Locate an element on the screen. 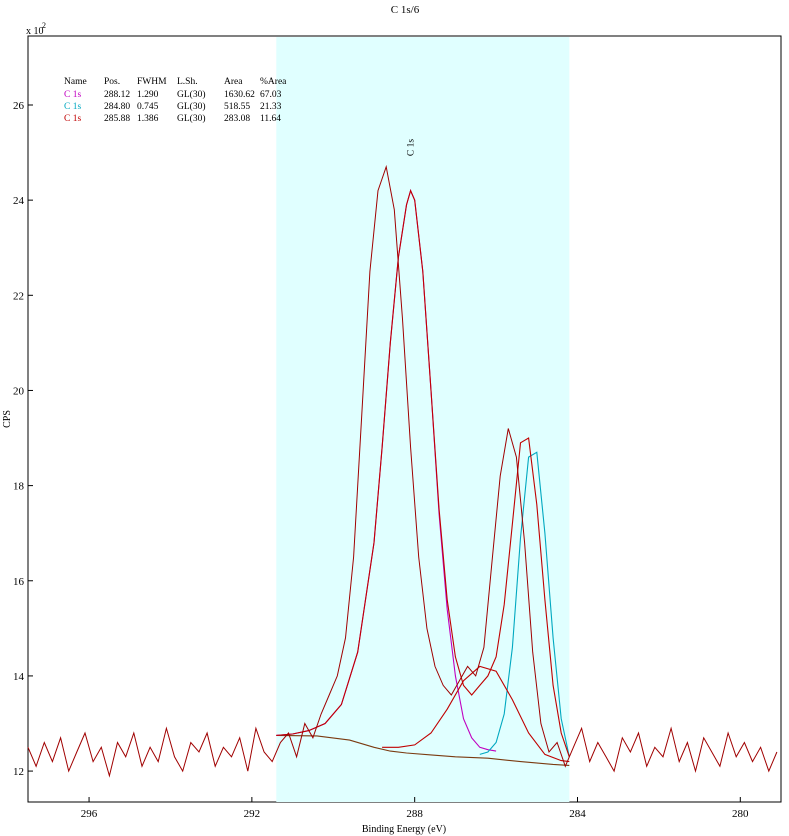 This screenshot has height=836, width=789. y-tick-label: 24 is located at coordinates (19, 201).